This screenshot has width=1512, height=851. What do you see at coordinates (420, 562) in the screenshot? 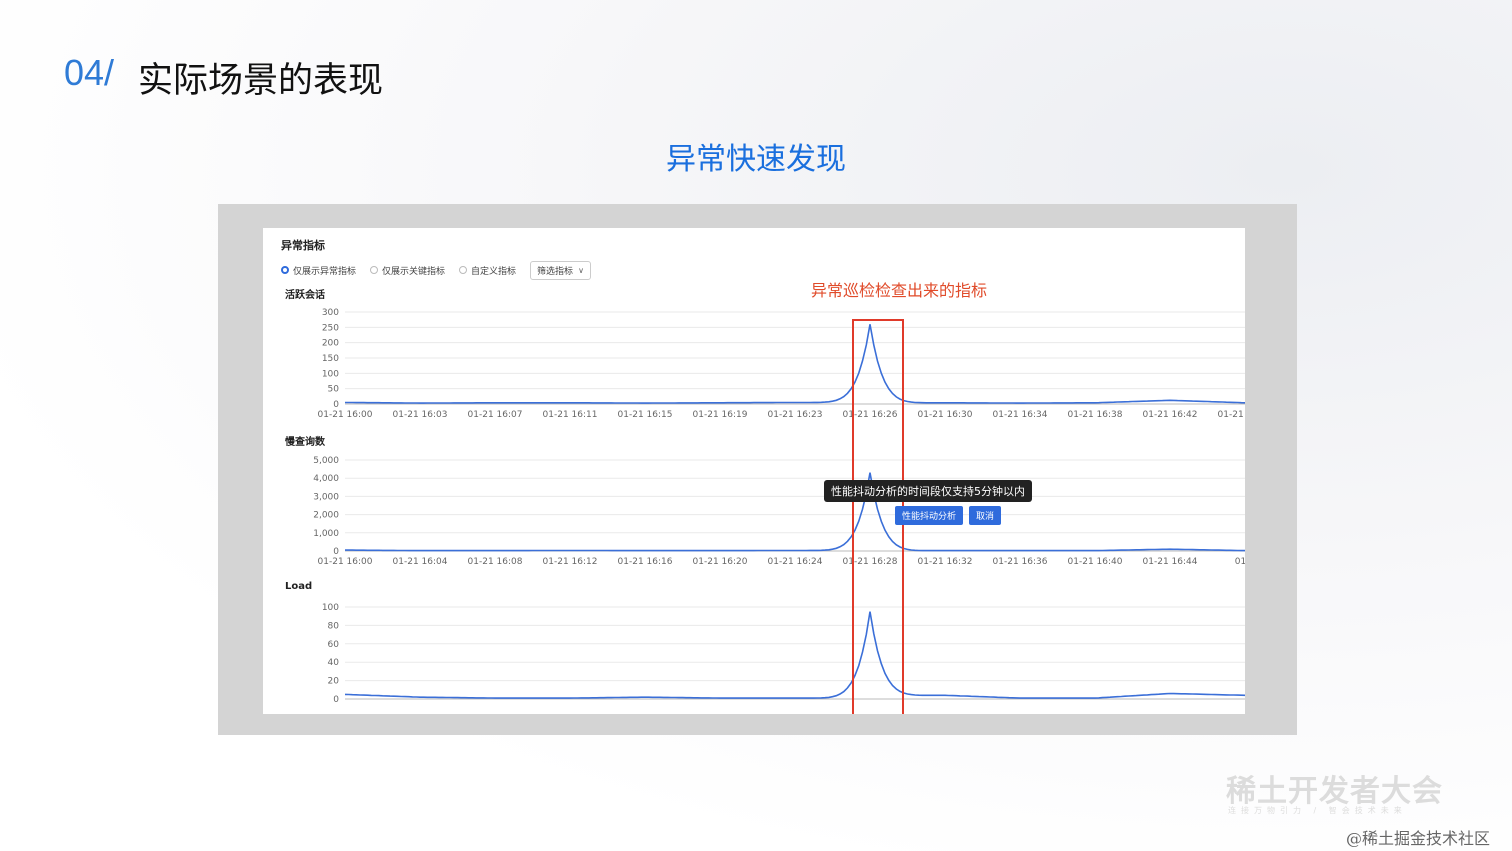
I see `x-tick-label: 01-21 16:04` at bounding box center [420, 562].